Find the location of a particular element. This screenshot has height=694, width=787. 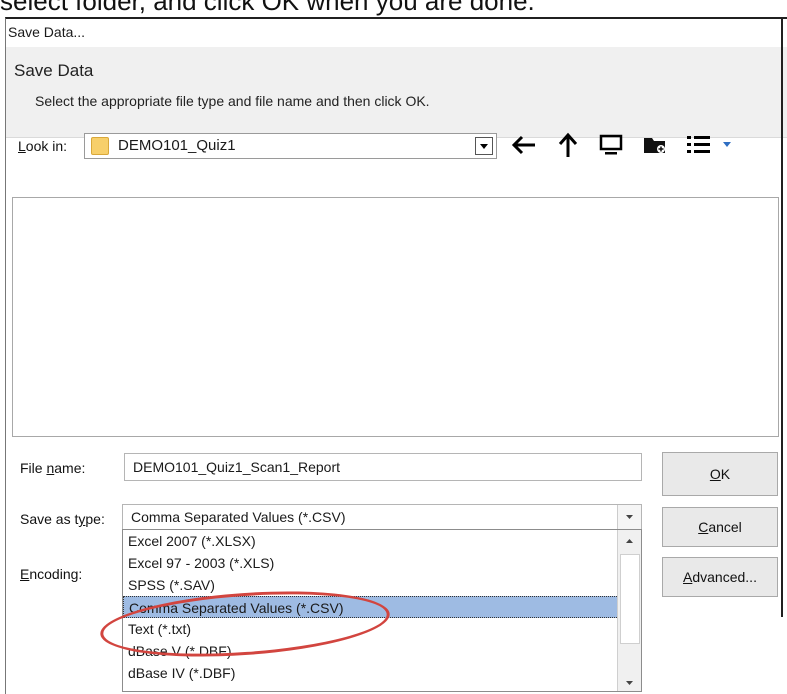

scroll-down-icon is located at coordinates (629, 684).